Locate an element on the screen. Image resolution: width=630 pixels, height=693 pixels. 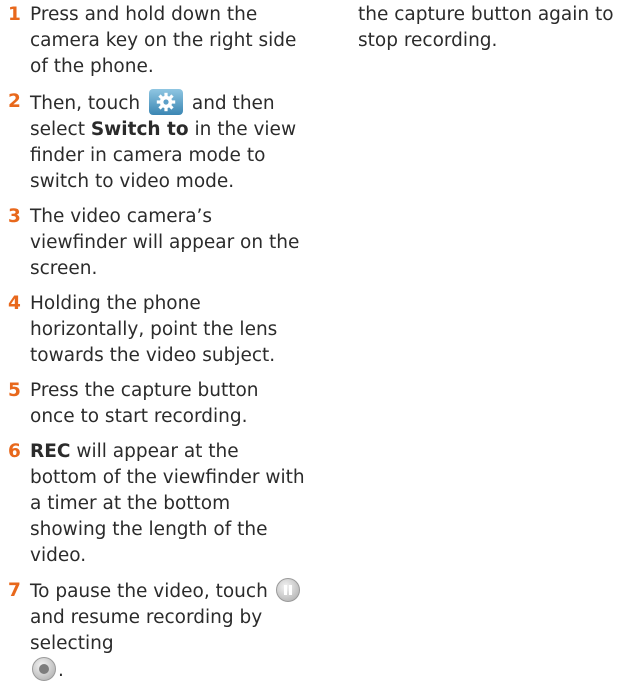
step-text-part: Then, touch is located at coordinates (85, 103).